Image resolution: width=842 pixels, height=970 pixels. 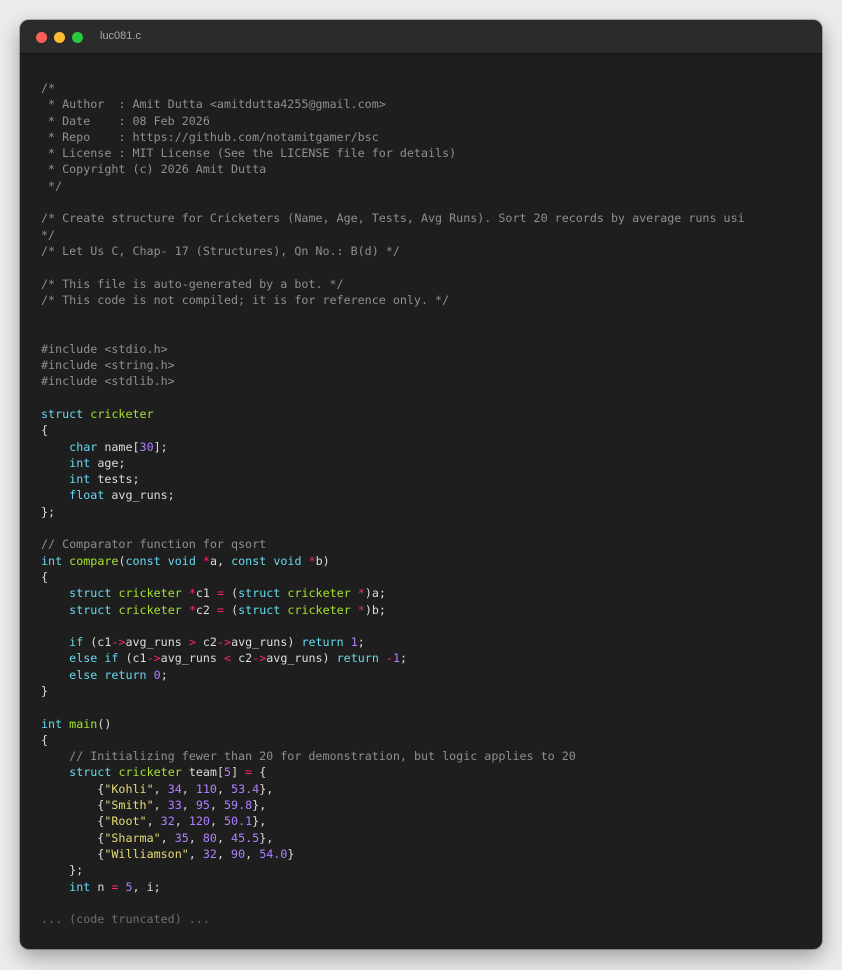 I want to click on code-token-comment: #include <string.h>, so click(x=108, y=365).